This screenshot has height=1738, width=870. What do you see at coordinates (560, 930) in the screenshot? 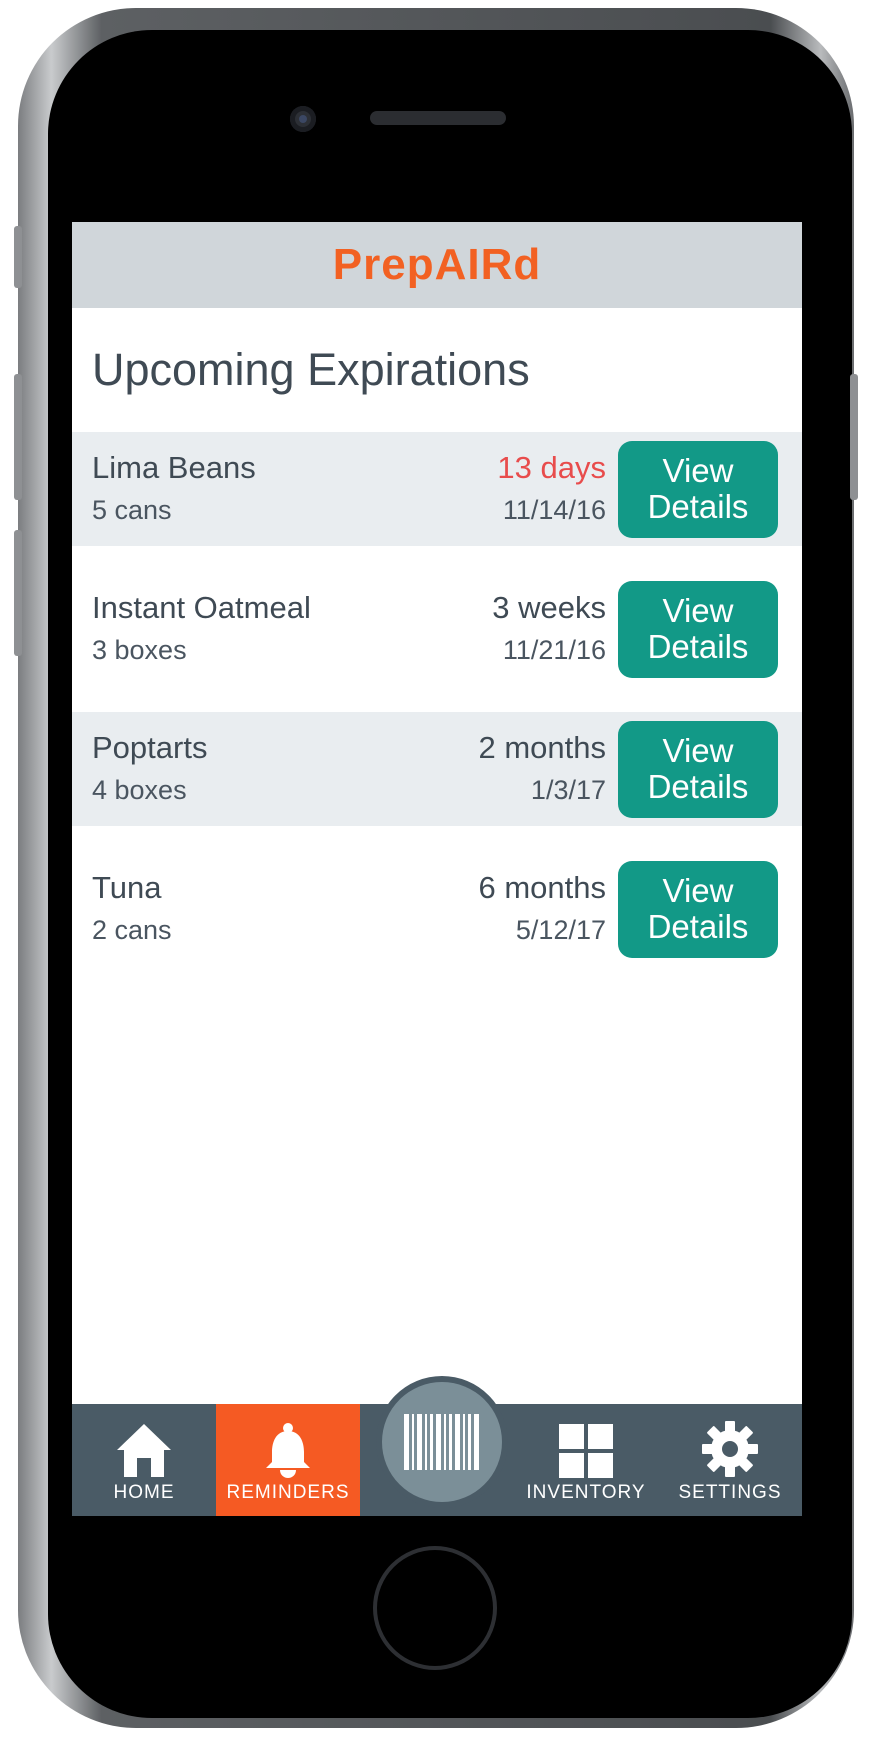
I see `item-expiration-date: 5/12/17` at bounding box center [560, 930].